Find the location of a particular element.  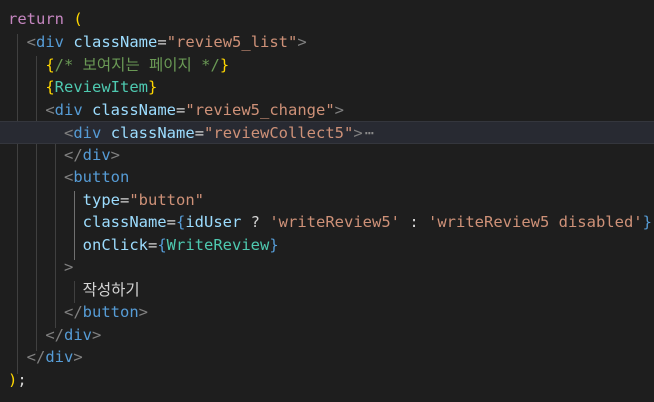

ternary-colon: : is located at coordinates (414, 222).